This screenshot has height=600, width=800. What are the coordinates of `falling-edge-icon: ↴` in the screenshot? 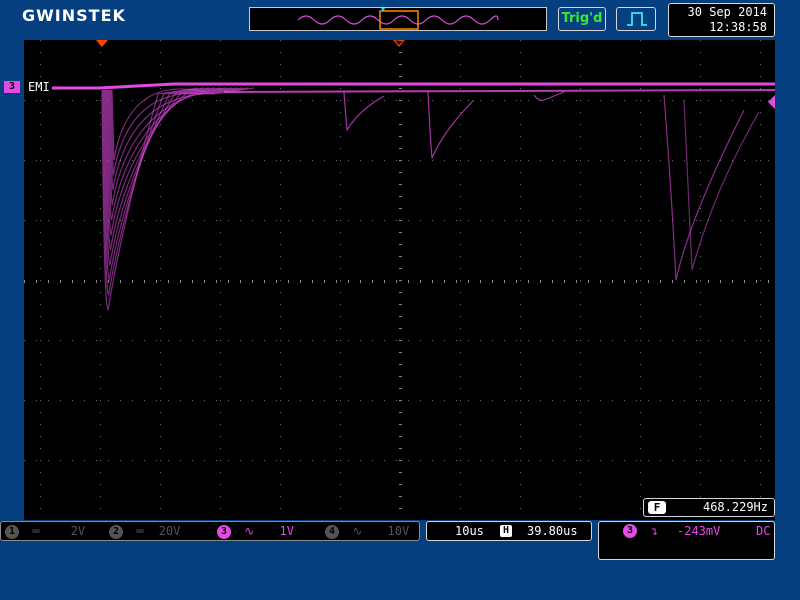 It's located at (655, 531).